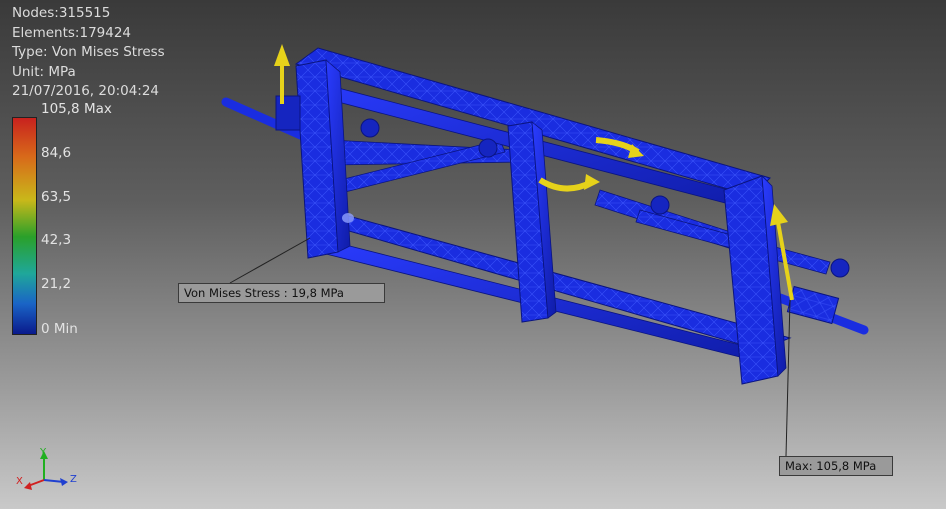 The height and width of the screenshot is (509, 946). I want to click on axis-x-label: X, so click(19, 481).